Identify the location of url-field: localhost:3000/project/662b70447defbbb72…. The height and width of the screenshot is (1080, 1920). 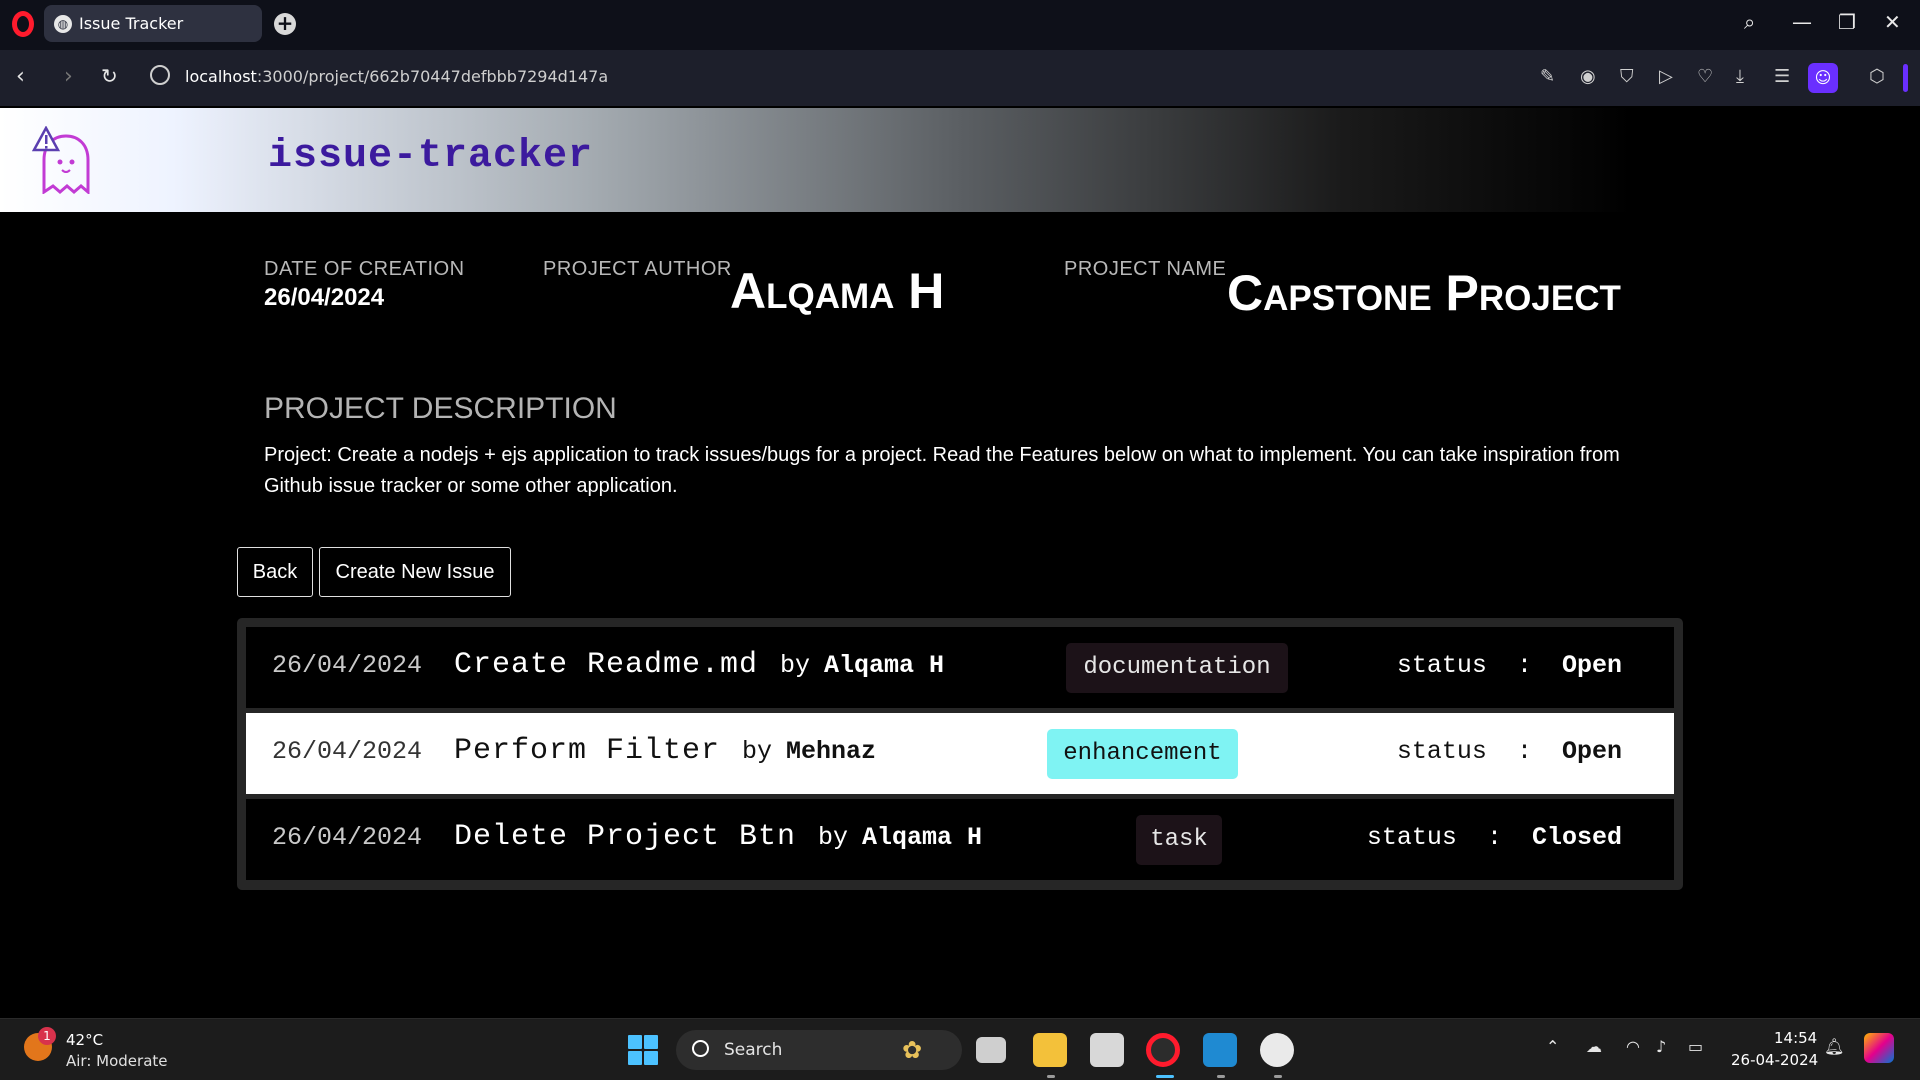
(396, 76).